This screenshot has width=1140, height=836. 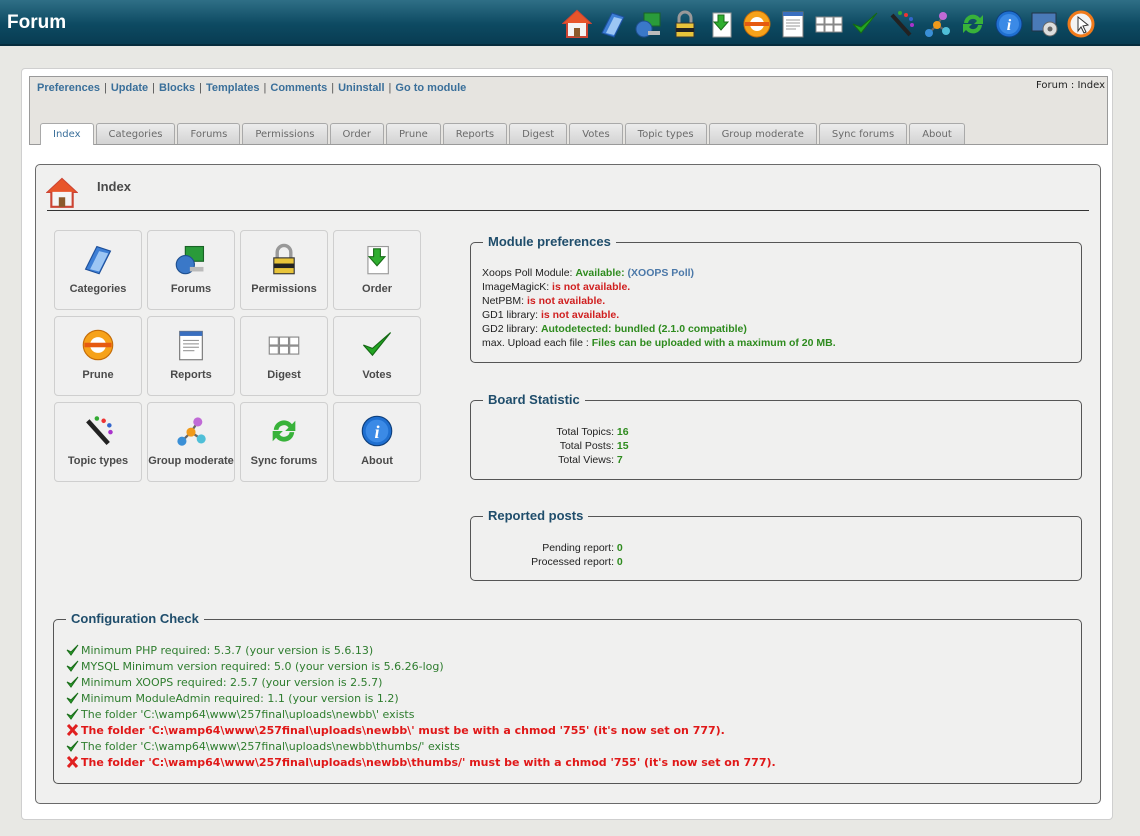 I want to click on prune-icon, so click(x=757, y=24).